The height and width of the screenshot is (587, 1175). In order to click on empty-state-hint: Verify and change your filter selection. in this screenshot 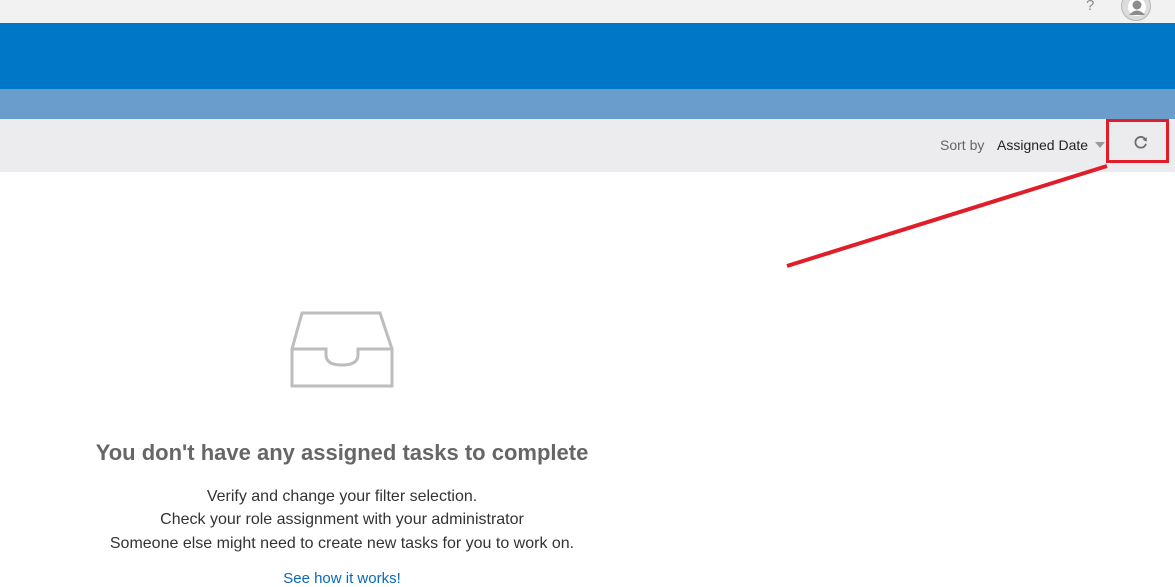, I will do `click(342, 496)`.